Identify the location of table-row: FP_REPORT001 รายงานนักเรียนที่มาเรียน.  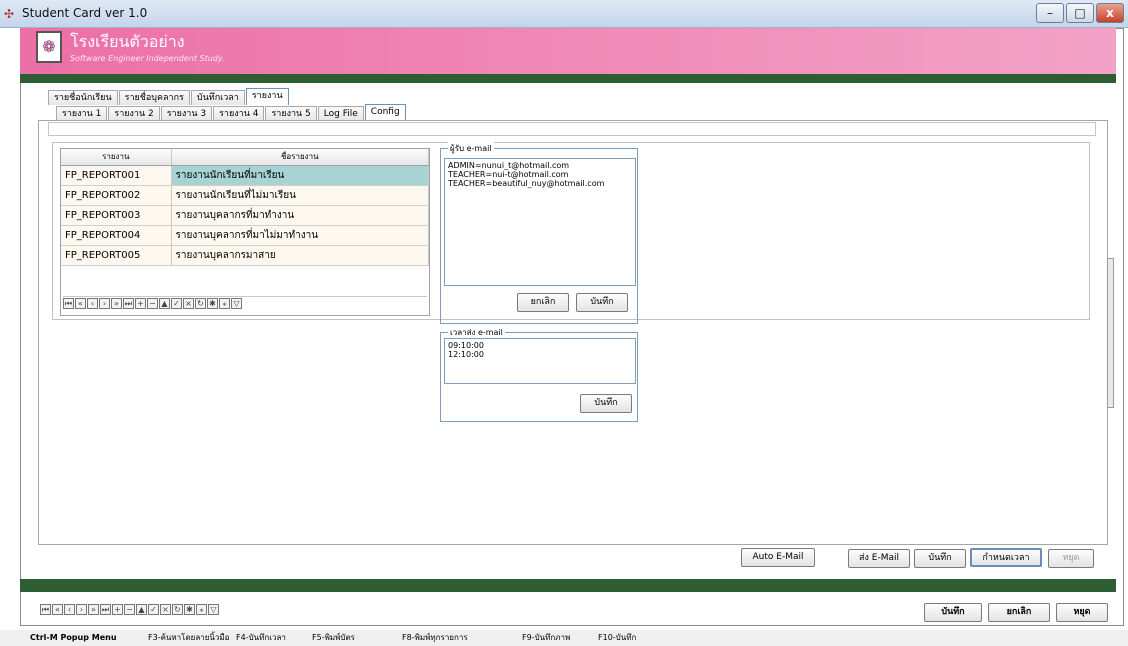
(245, 175).